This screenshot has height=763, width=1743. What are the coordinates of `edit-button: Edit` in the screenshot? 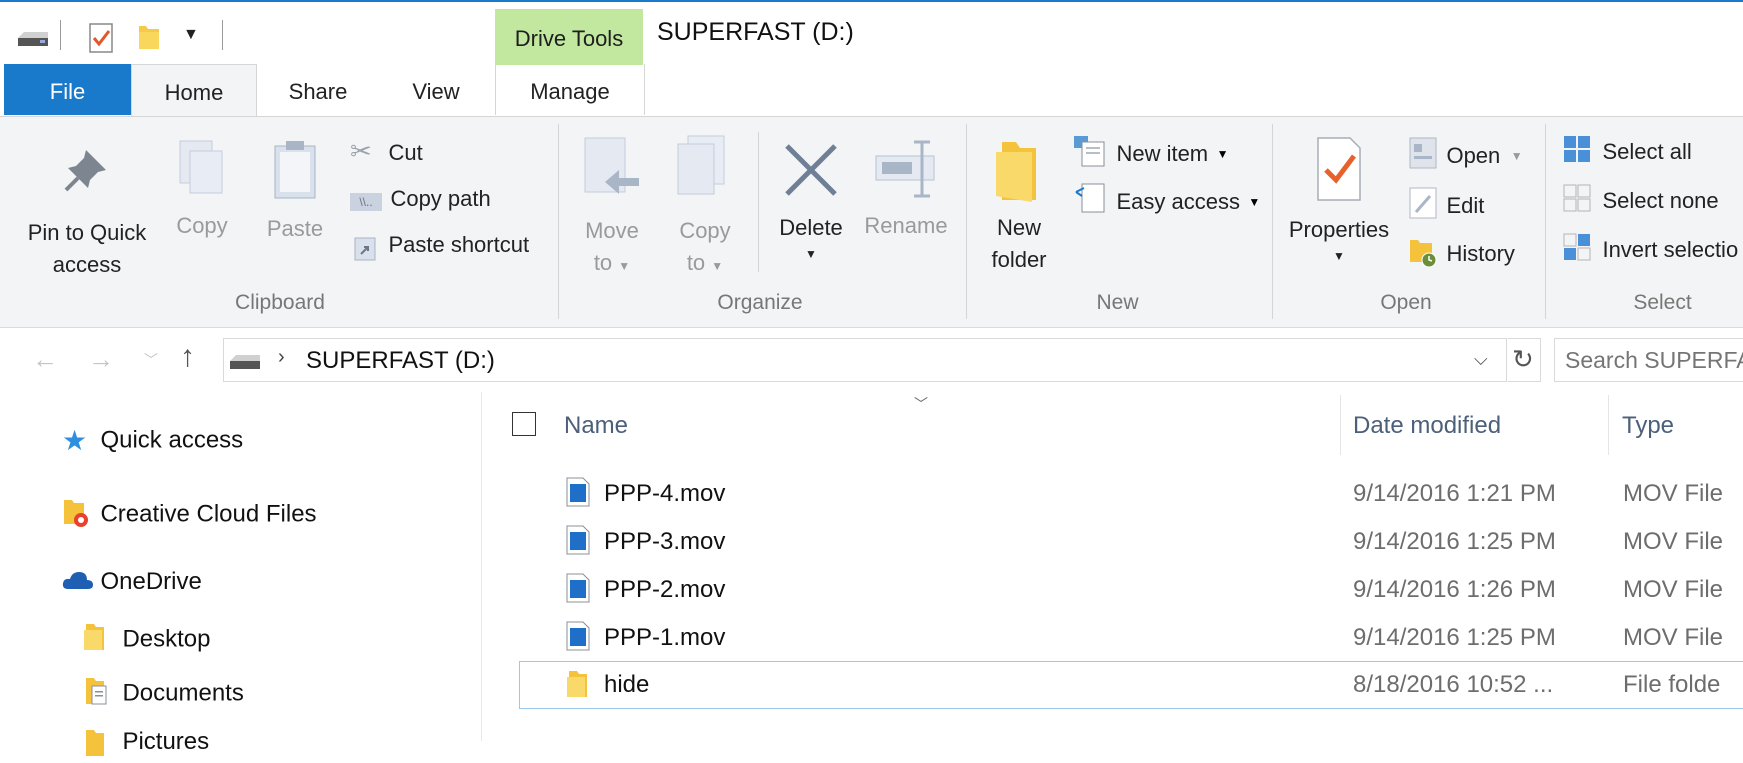 It's located at (1446, 205).